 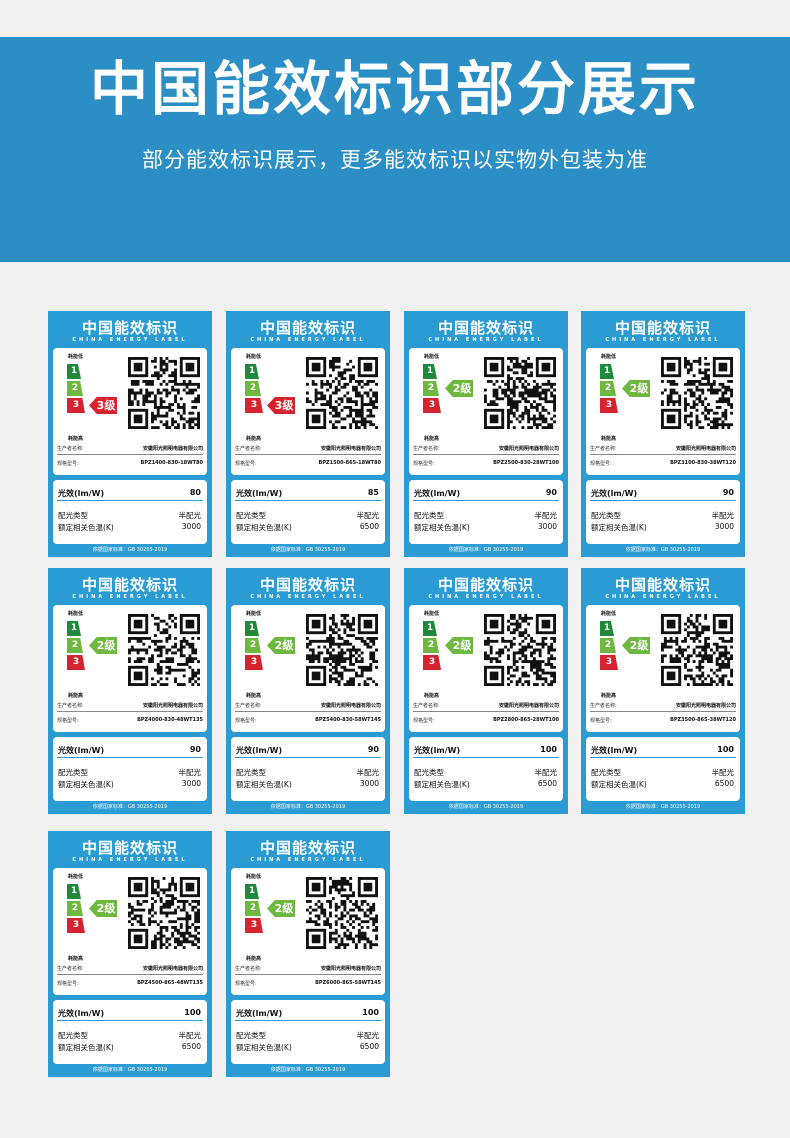 What do you see at coordinates (130, 983) in the screenshot?
I see `model-row: 规格型号: BPZ4500-865-48WT135` at bounding box center [130, 983].